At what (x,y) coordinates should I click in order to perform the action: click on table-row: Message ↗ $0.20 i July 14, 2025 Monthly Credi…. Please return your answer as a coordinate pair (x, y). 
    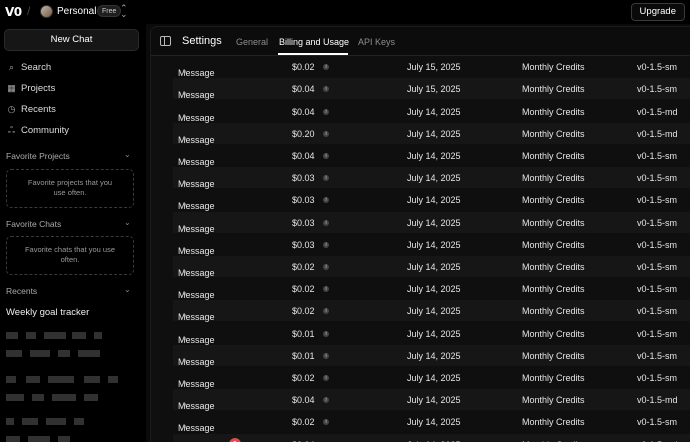
    Looking at the image, I should click on (431, 133).